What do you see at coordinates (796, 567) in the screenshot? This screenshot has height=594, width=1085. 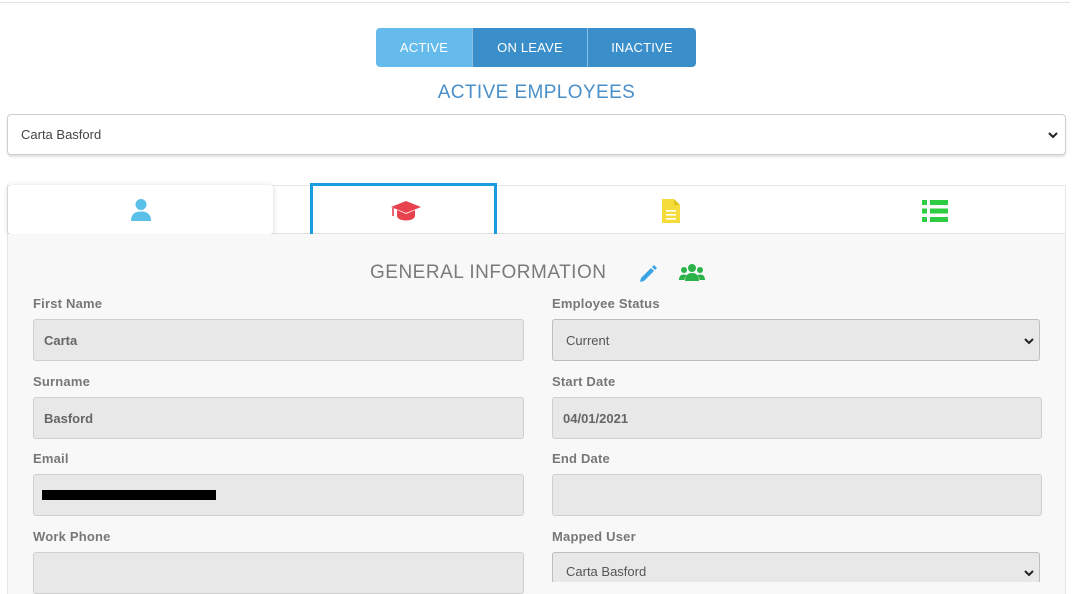 I see `mapped-user-select: Carta Basford` at bounding box center [796, 567].